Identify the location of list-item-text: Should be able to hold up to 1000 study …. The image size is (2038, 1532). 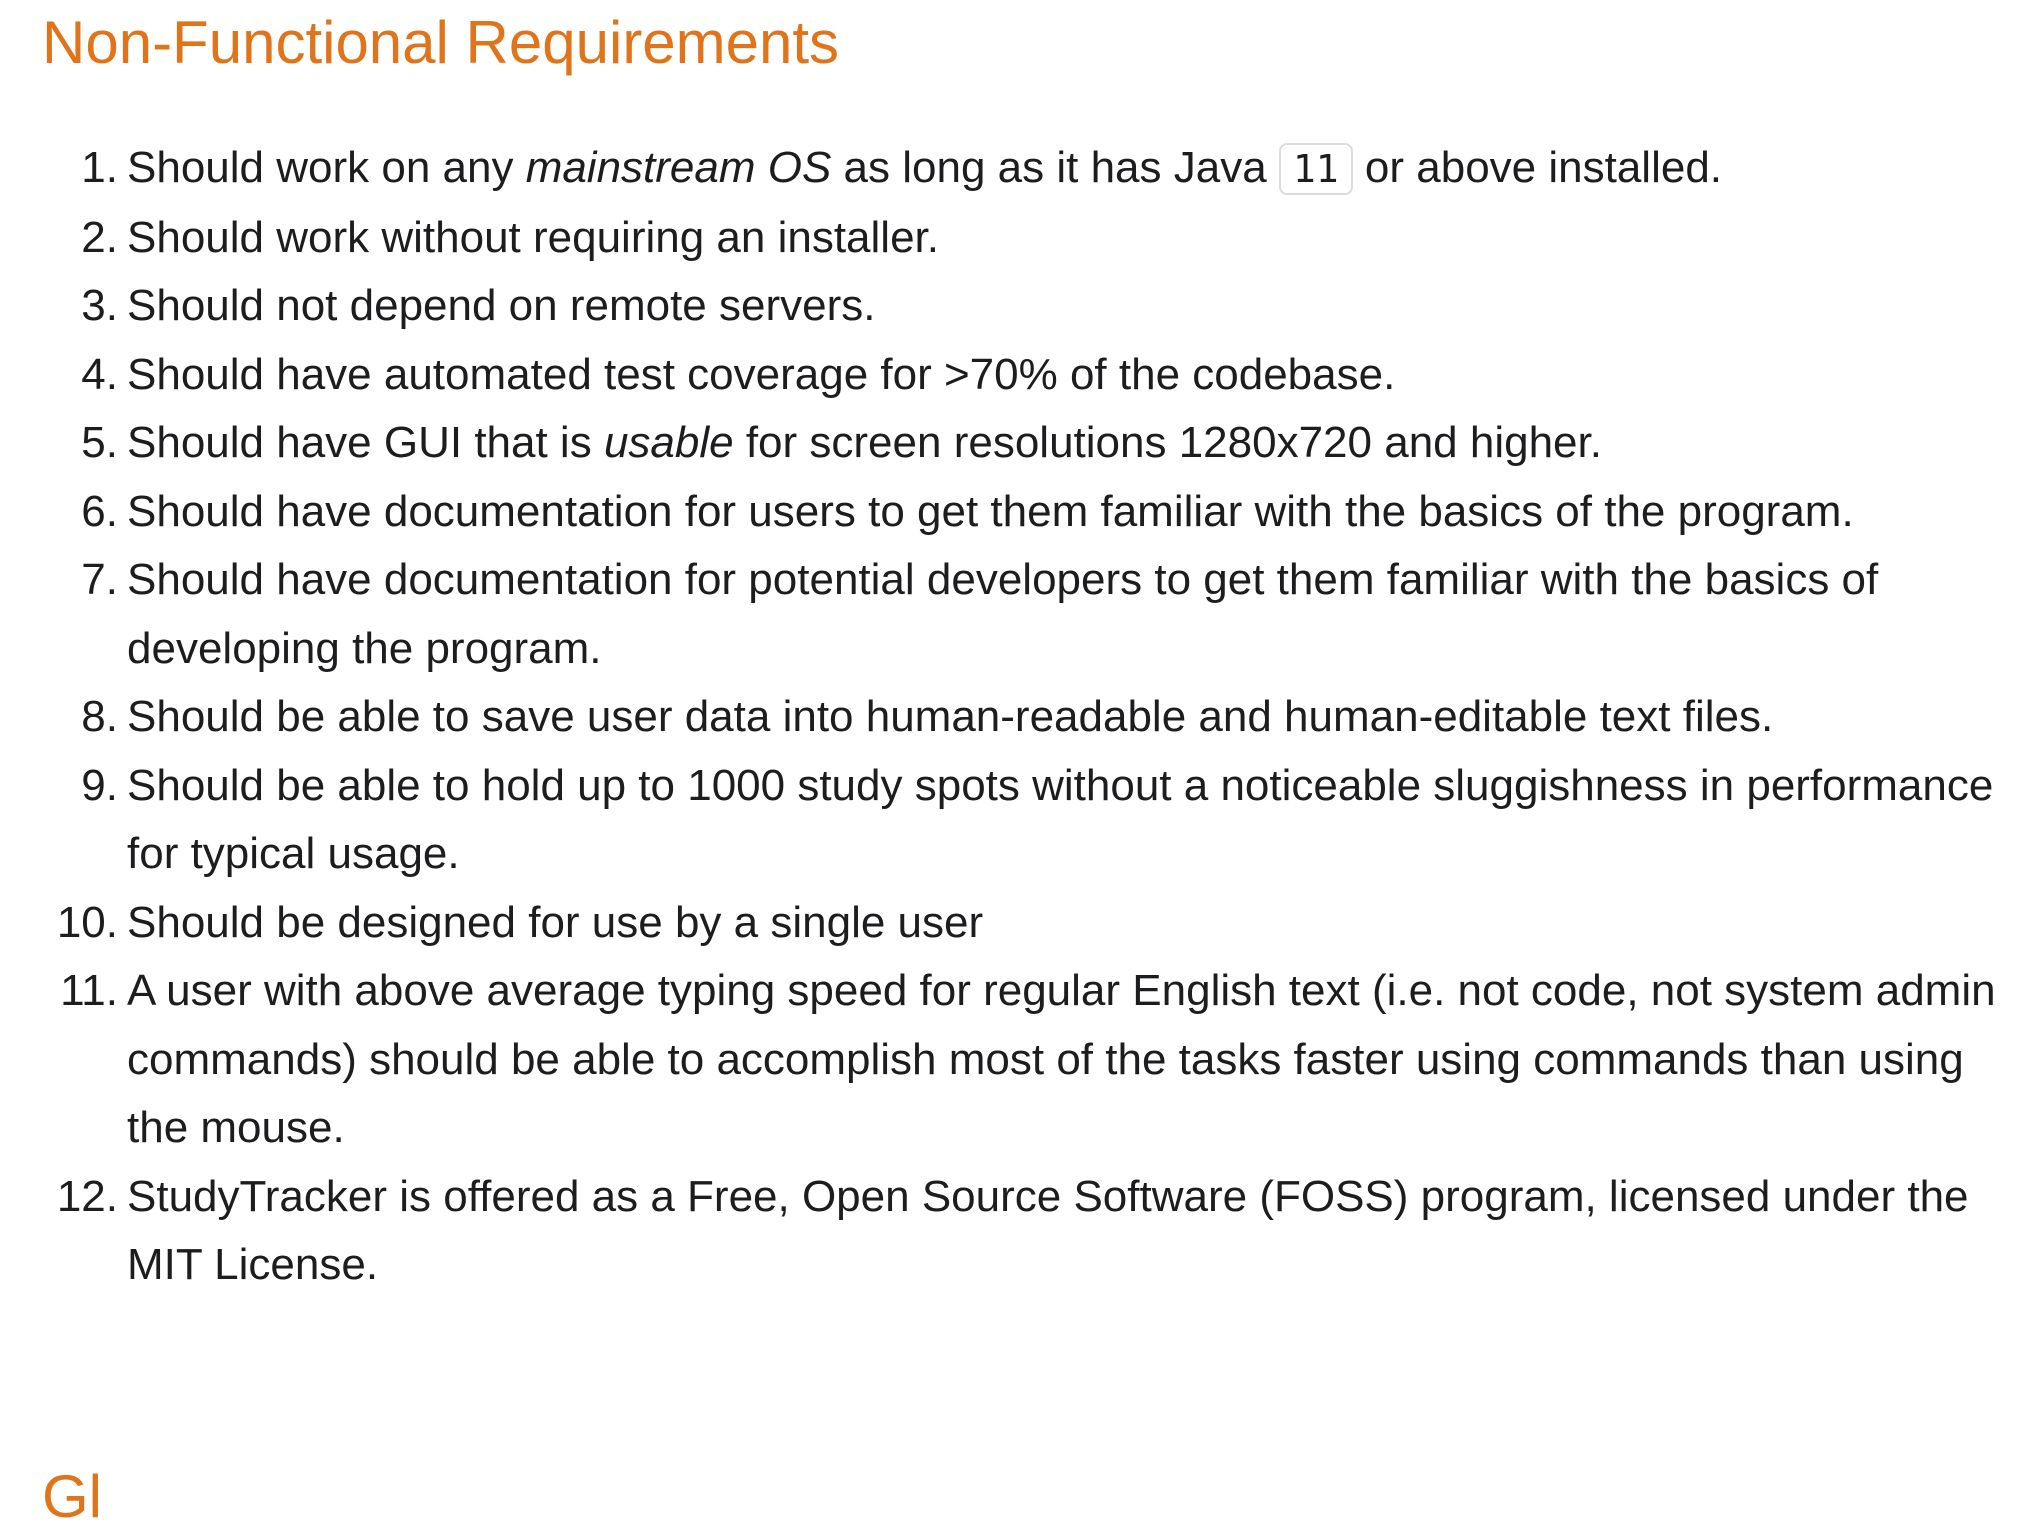
(1060, 819).